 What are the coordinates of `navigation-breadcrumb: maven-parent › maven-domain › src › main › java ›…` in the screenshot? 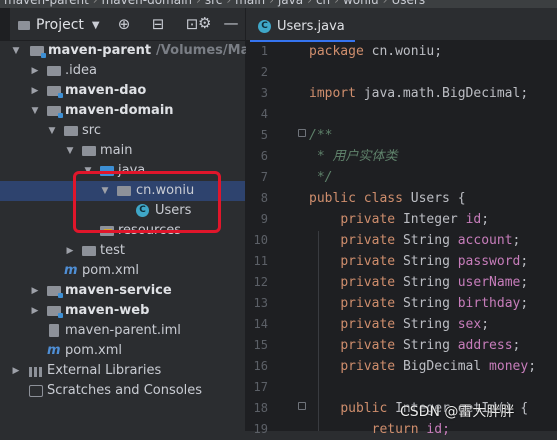 It's located at (278, 4).